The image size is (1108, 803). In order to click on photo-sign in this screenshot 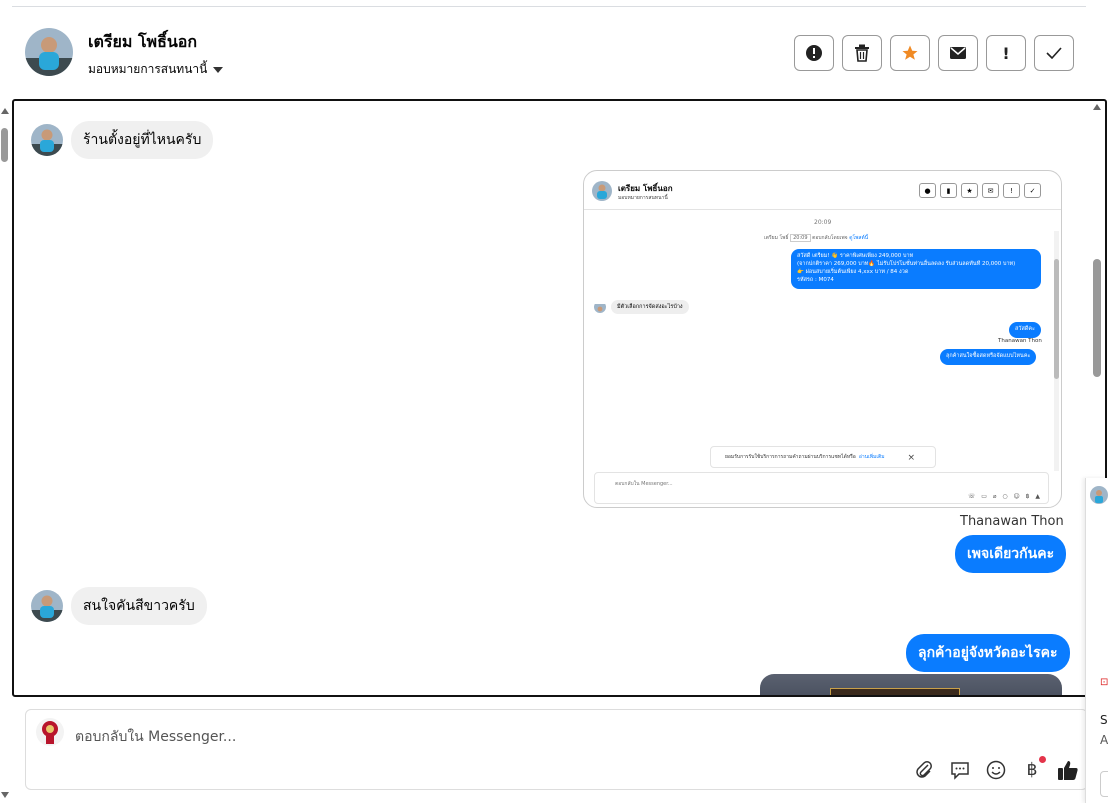, I will do `click(895, 691)`.